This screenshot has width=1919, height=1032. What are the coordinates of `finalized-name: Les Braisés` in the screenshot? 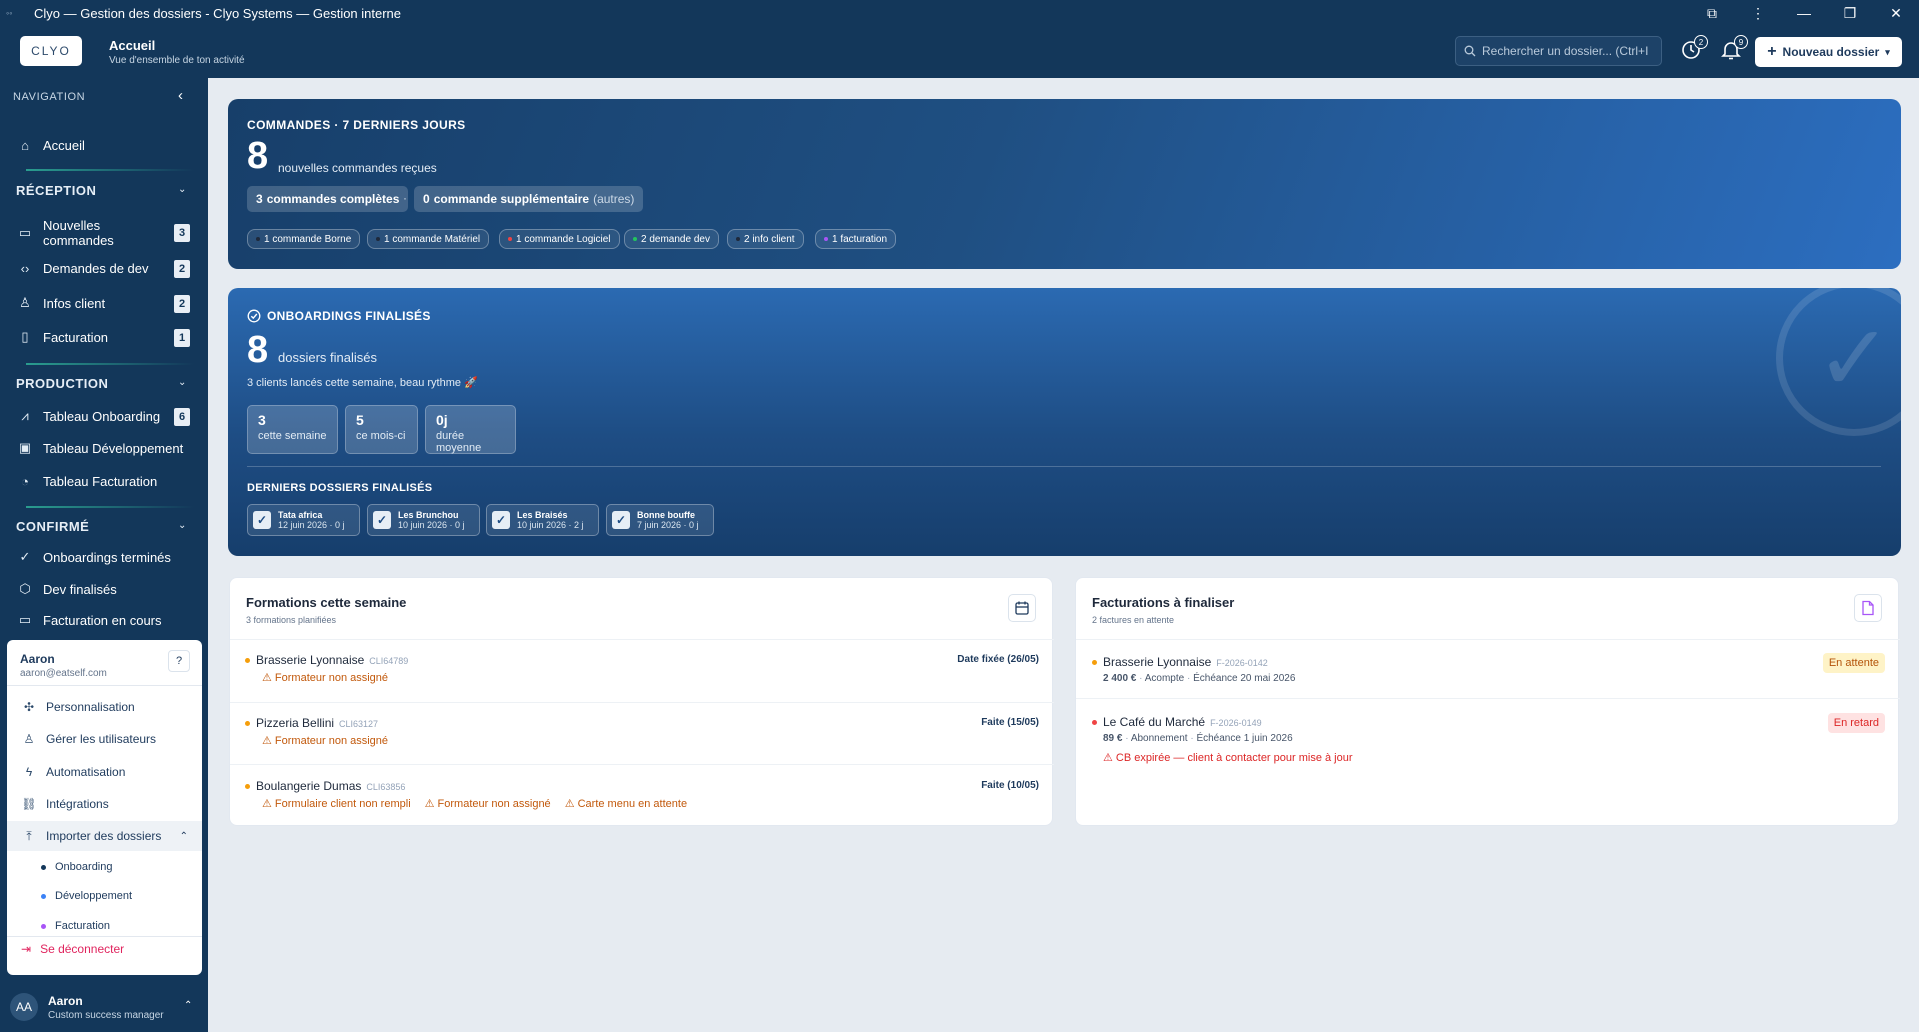 It's located at (542, 515).